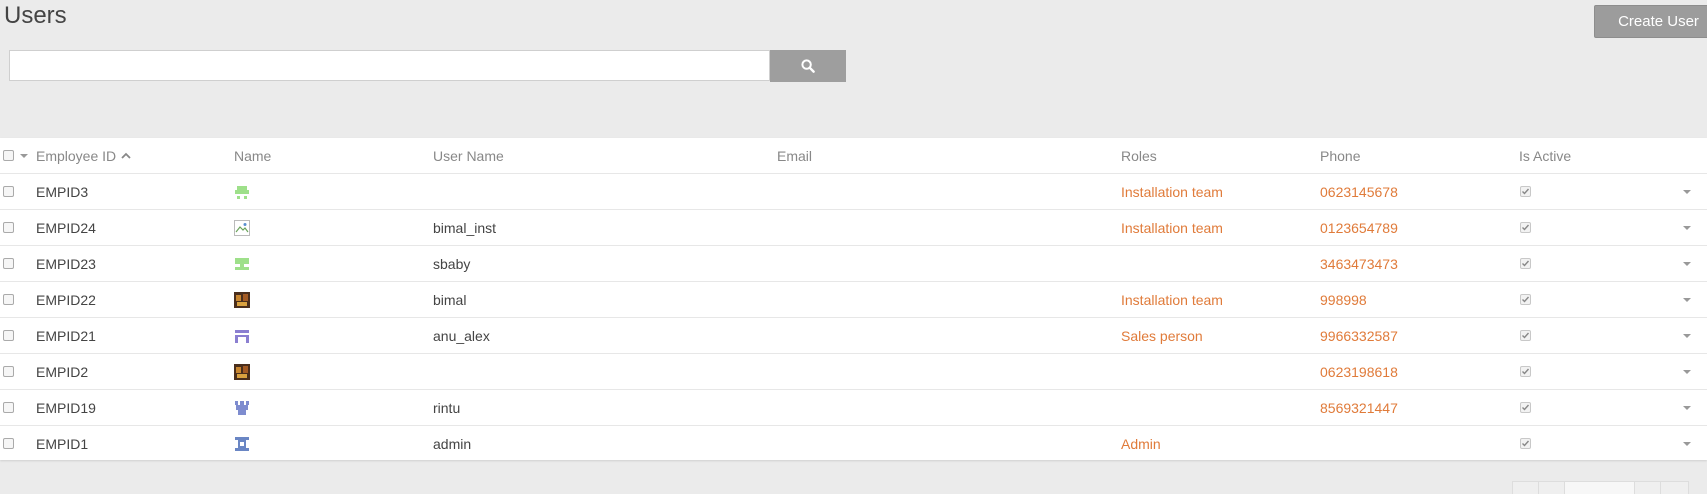  I want to click on search-icon, so click(808, 66).